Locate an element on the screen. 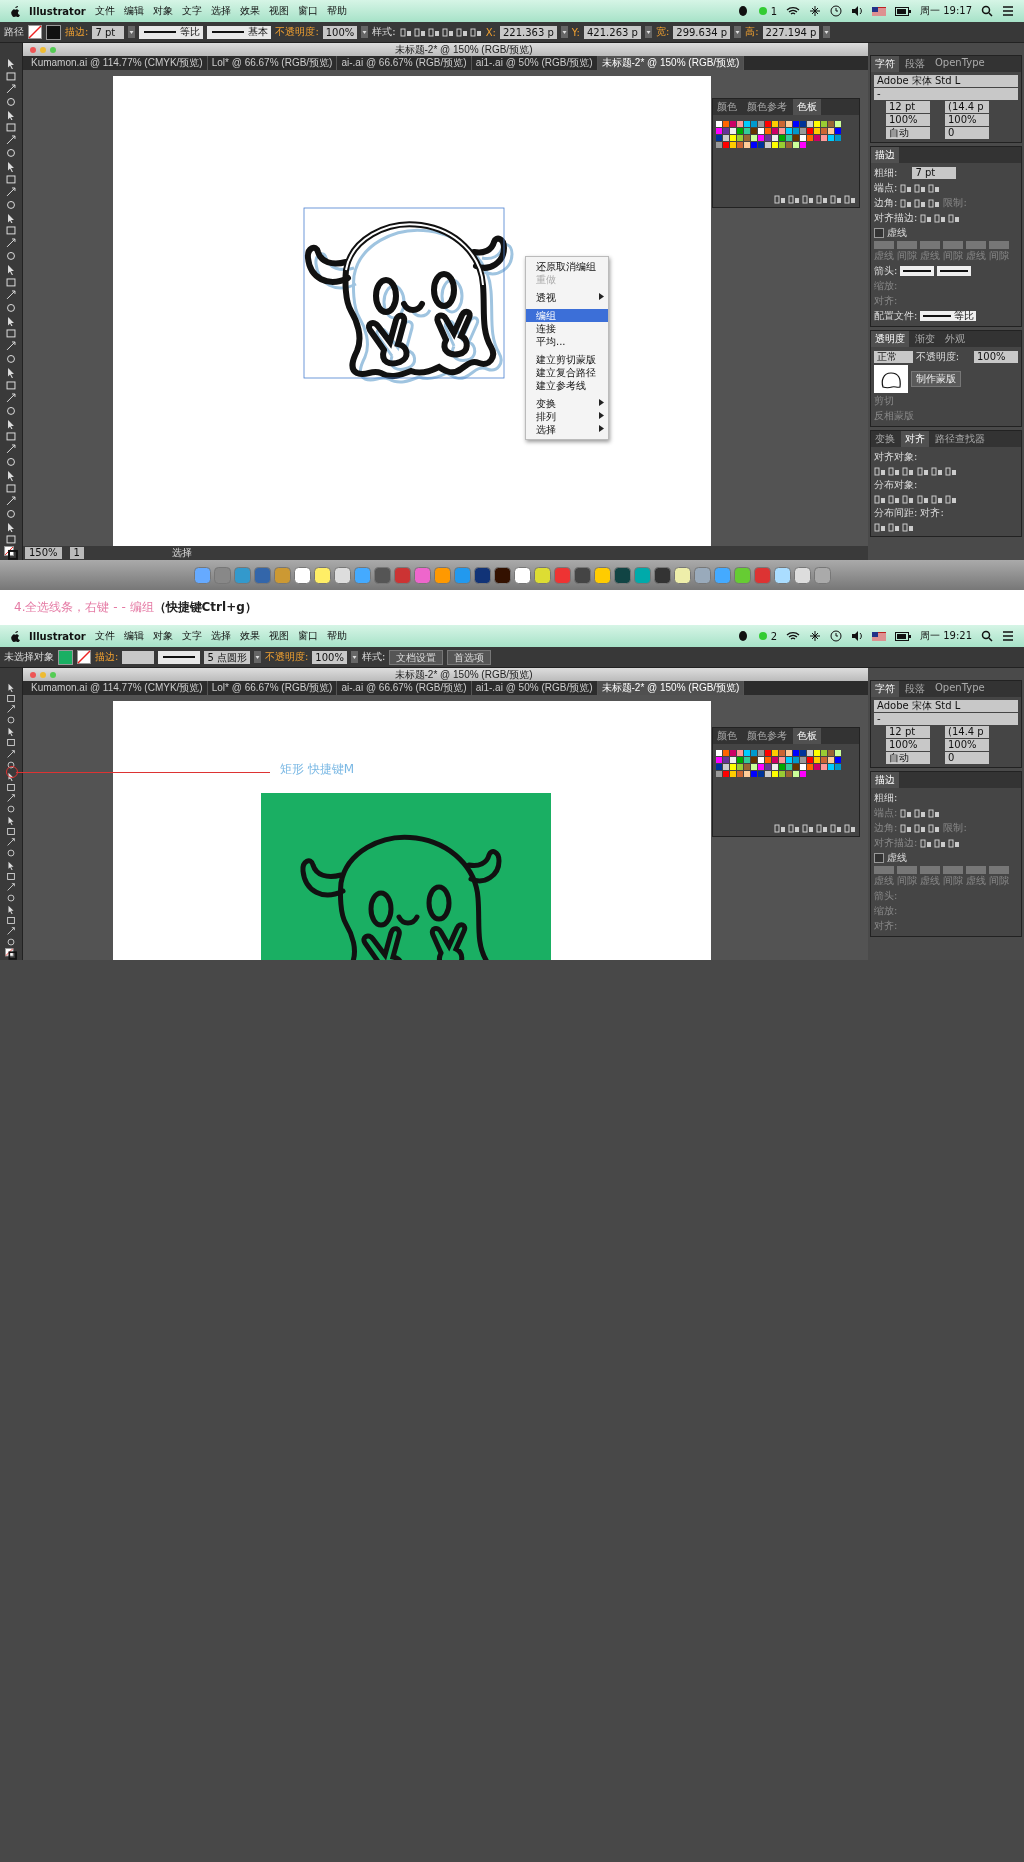  panel-tab: 渐变 is located at coordinates (925, 339).